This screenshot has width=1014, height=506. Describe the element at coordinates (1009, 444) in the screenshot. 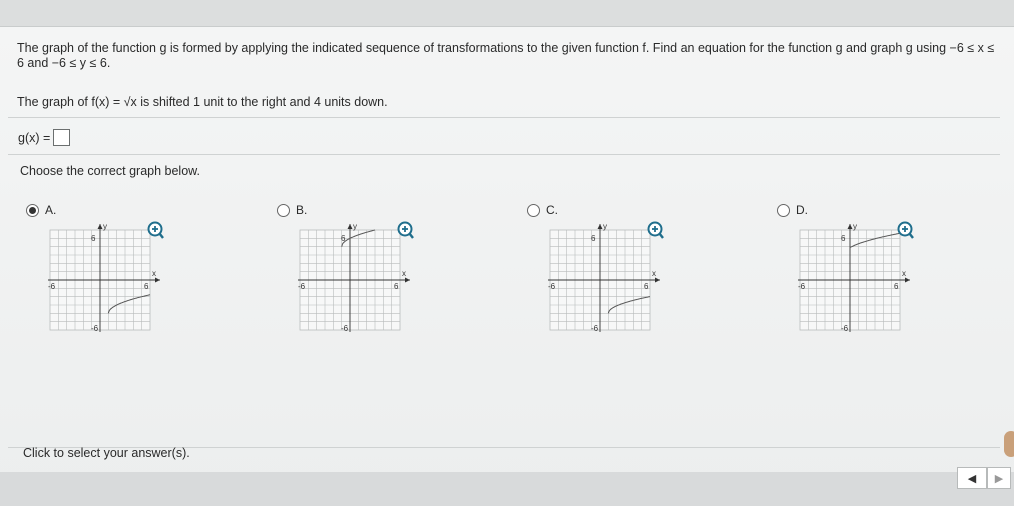

I see `scroll-handle` at that location.